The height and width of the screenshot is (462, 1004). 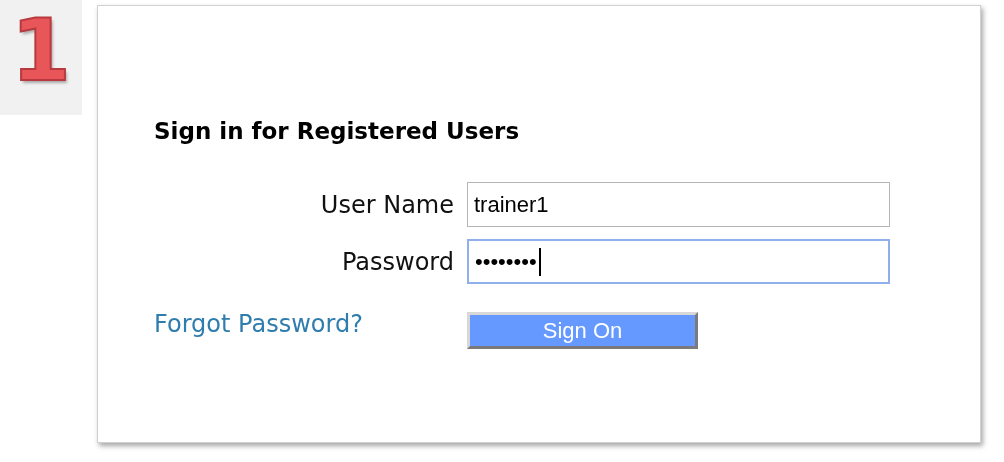 What do you see at coordinates (258, 324) in the screenshot?
I see `forgot-password-link: Forgot Password?` at bounding box center [258, 324].